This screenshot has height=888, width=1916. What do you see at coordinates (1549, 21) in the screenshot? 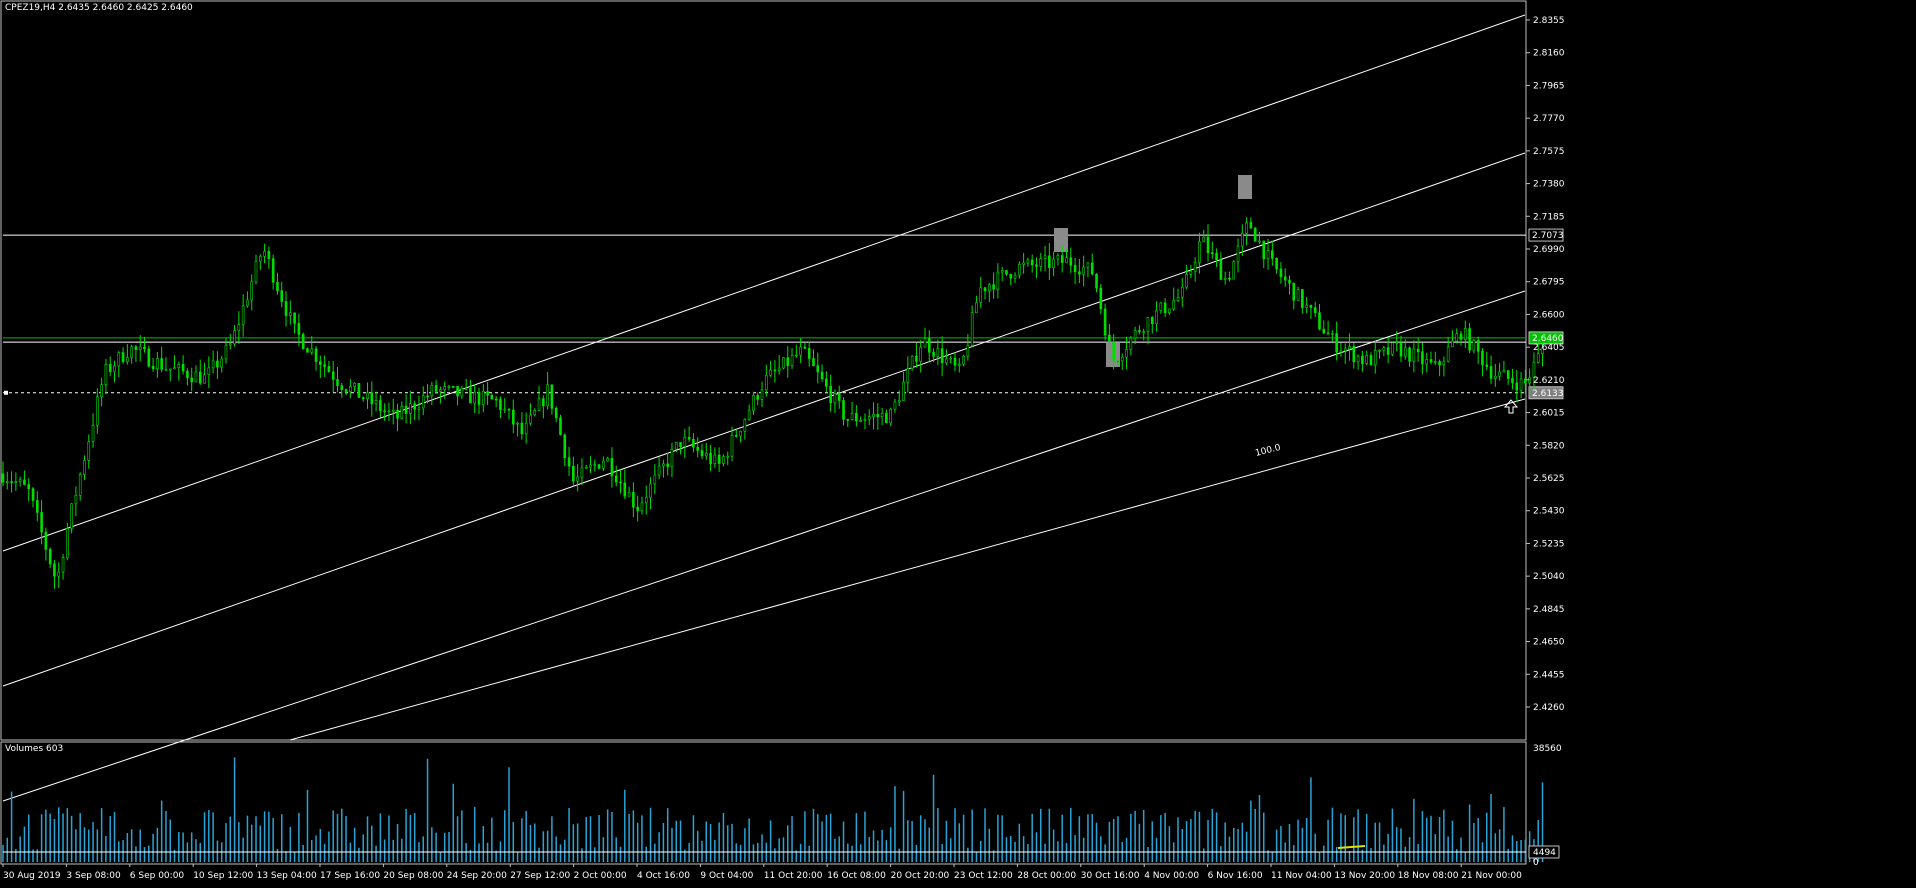
I see `price-tick-label: 2.8355` at bounding box center [1549, 21].